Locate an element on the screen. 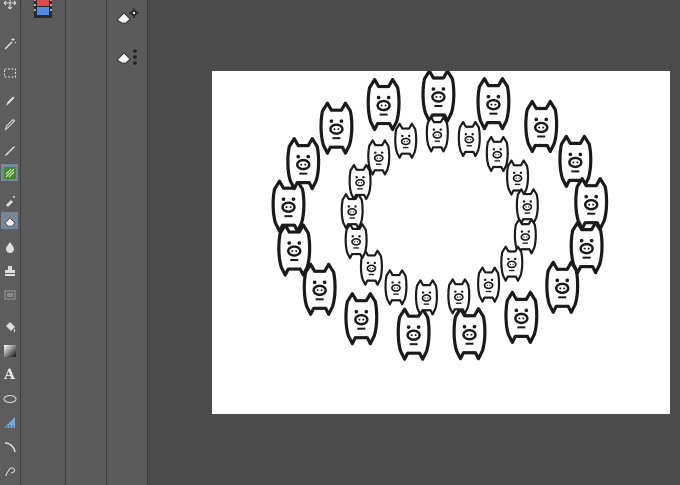  airbrush-icon is located at coordinates (10, 201).